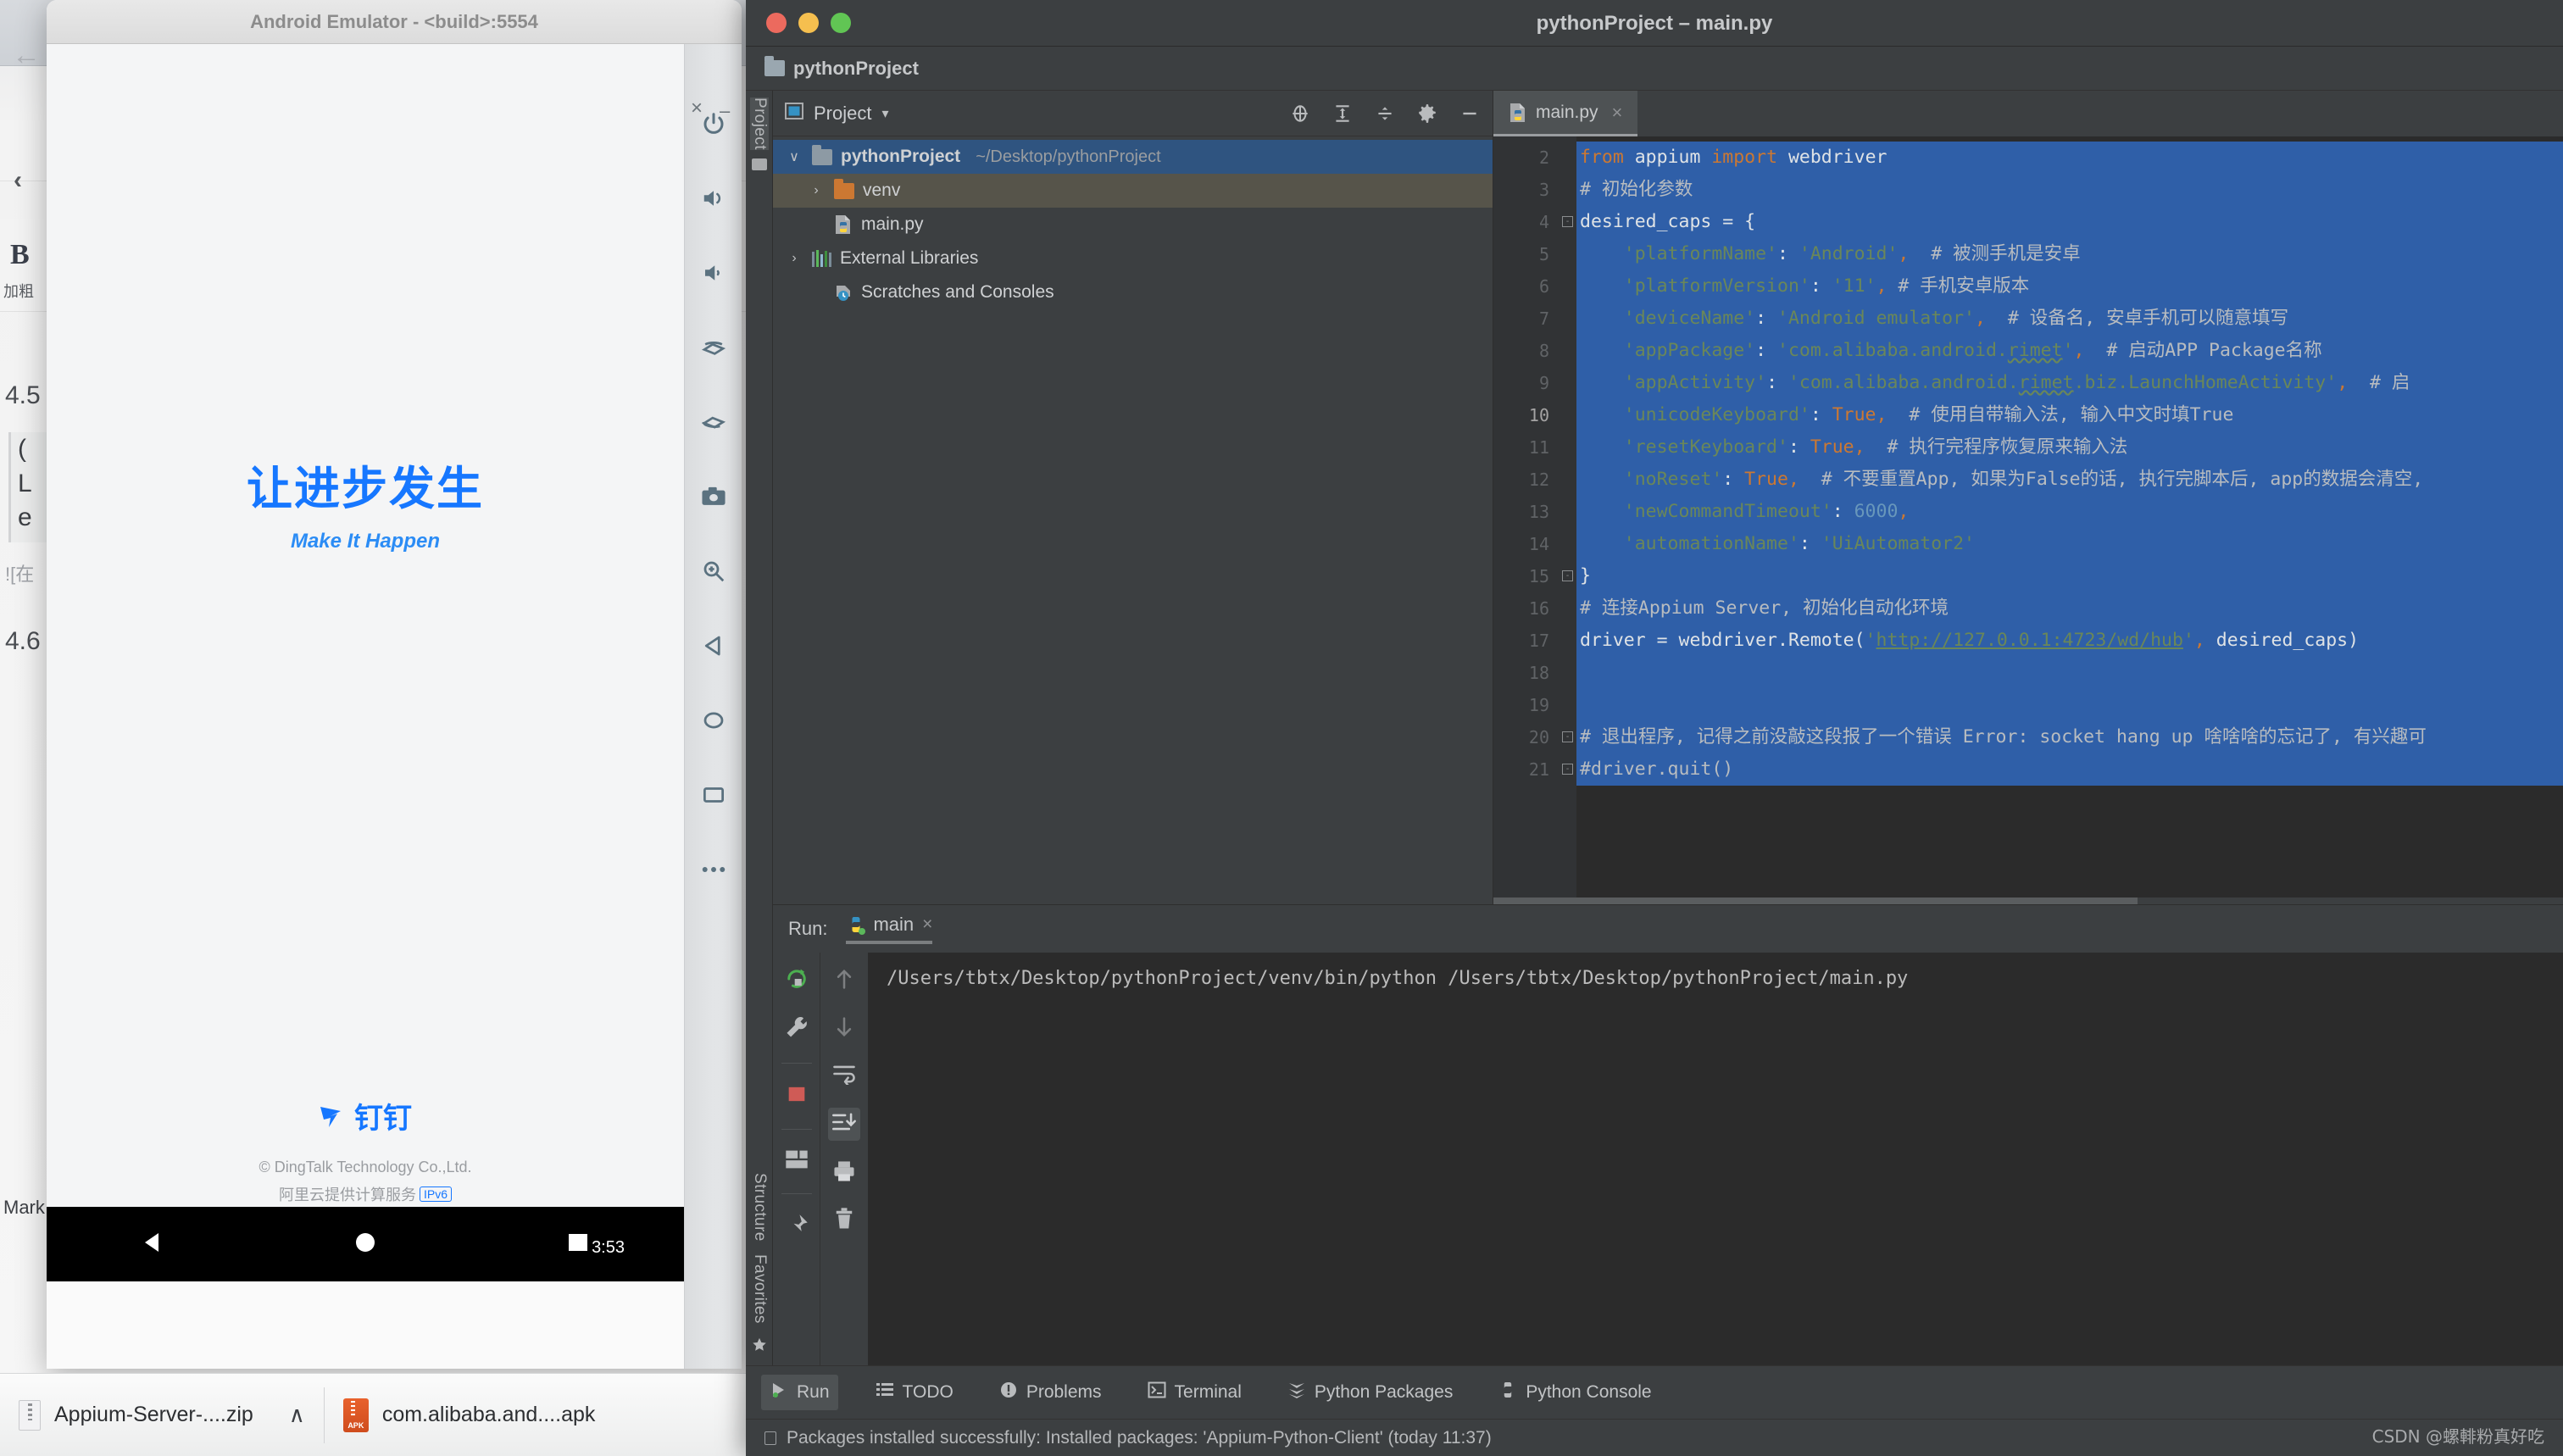 The height and width of the screenshot is (1456, 2563). Describe the element at coordinates (713, 273) in the screenshot. I see `volume-down-icon` at that location.